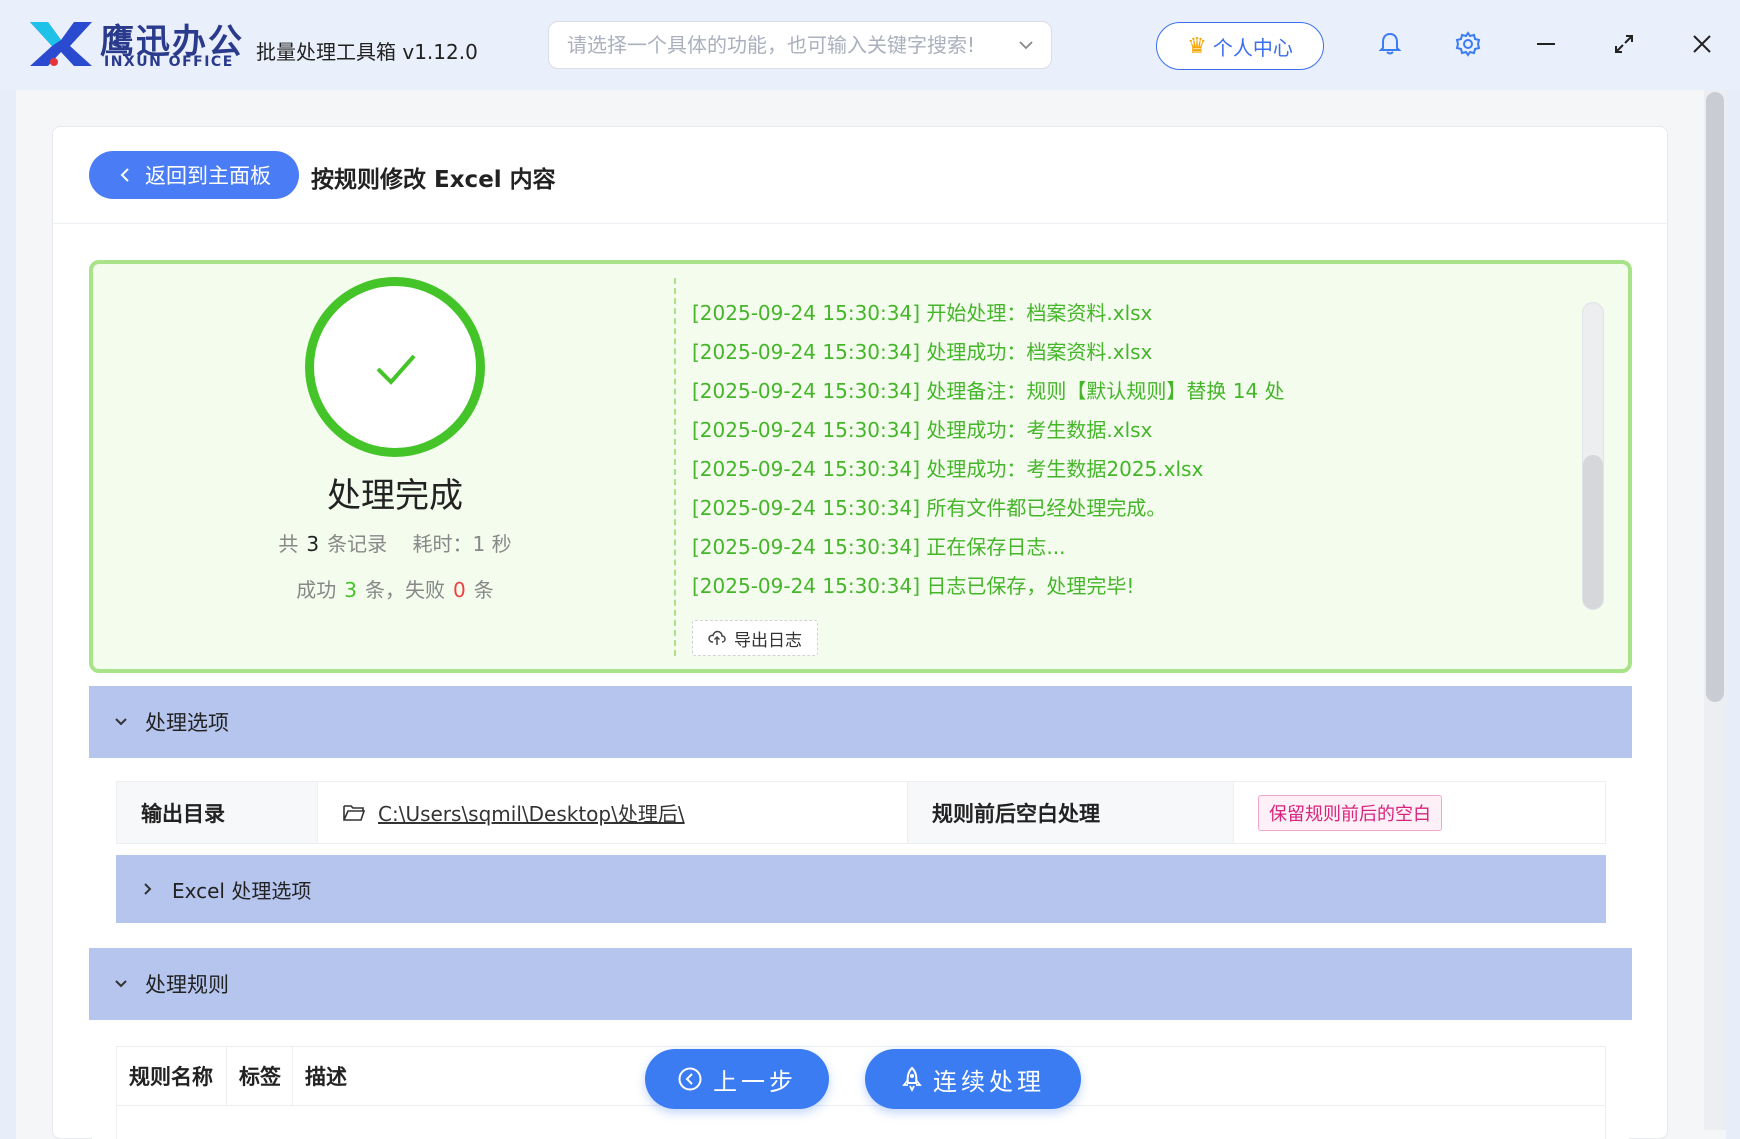 This screenshot has height=1139, width=1740. What do you see at coordinates (462, 544) in the screenshot?
I see `time-label: 耗时：1 秒` at bounding box center [462, 544].